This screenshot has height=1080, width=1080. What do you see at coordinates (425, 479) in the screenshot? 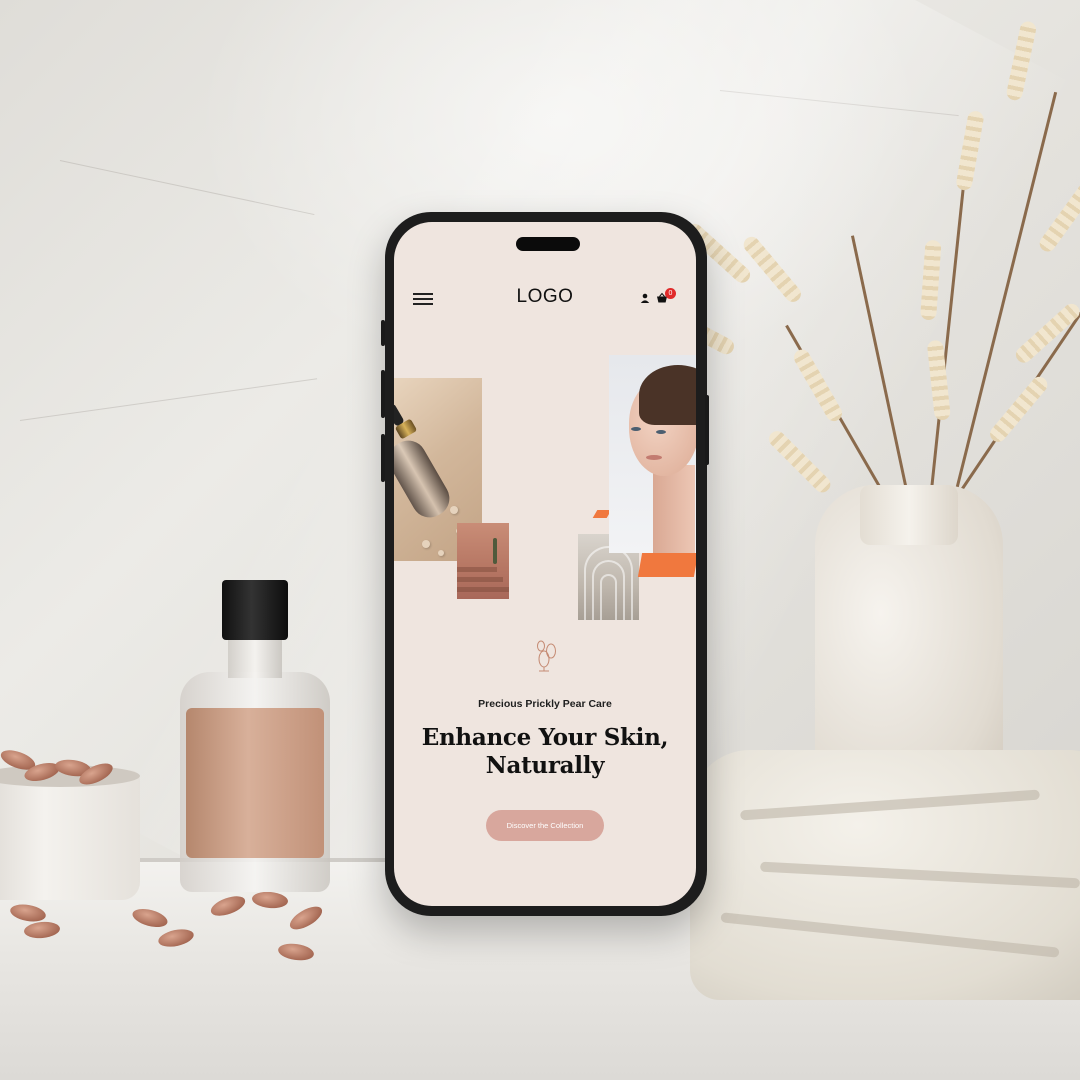
I see `dropper-glass` at bounding box center [425, 479].